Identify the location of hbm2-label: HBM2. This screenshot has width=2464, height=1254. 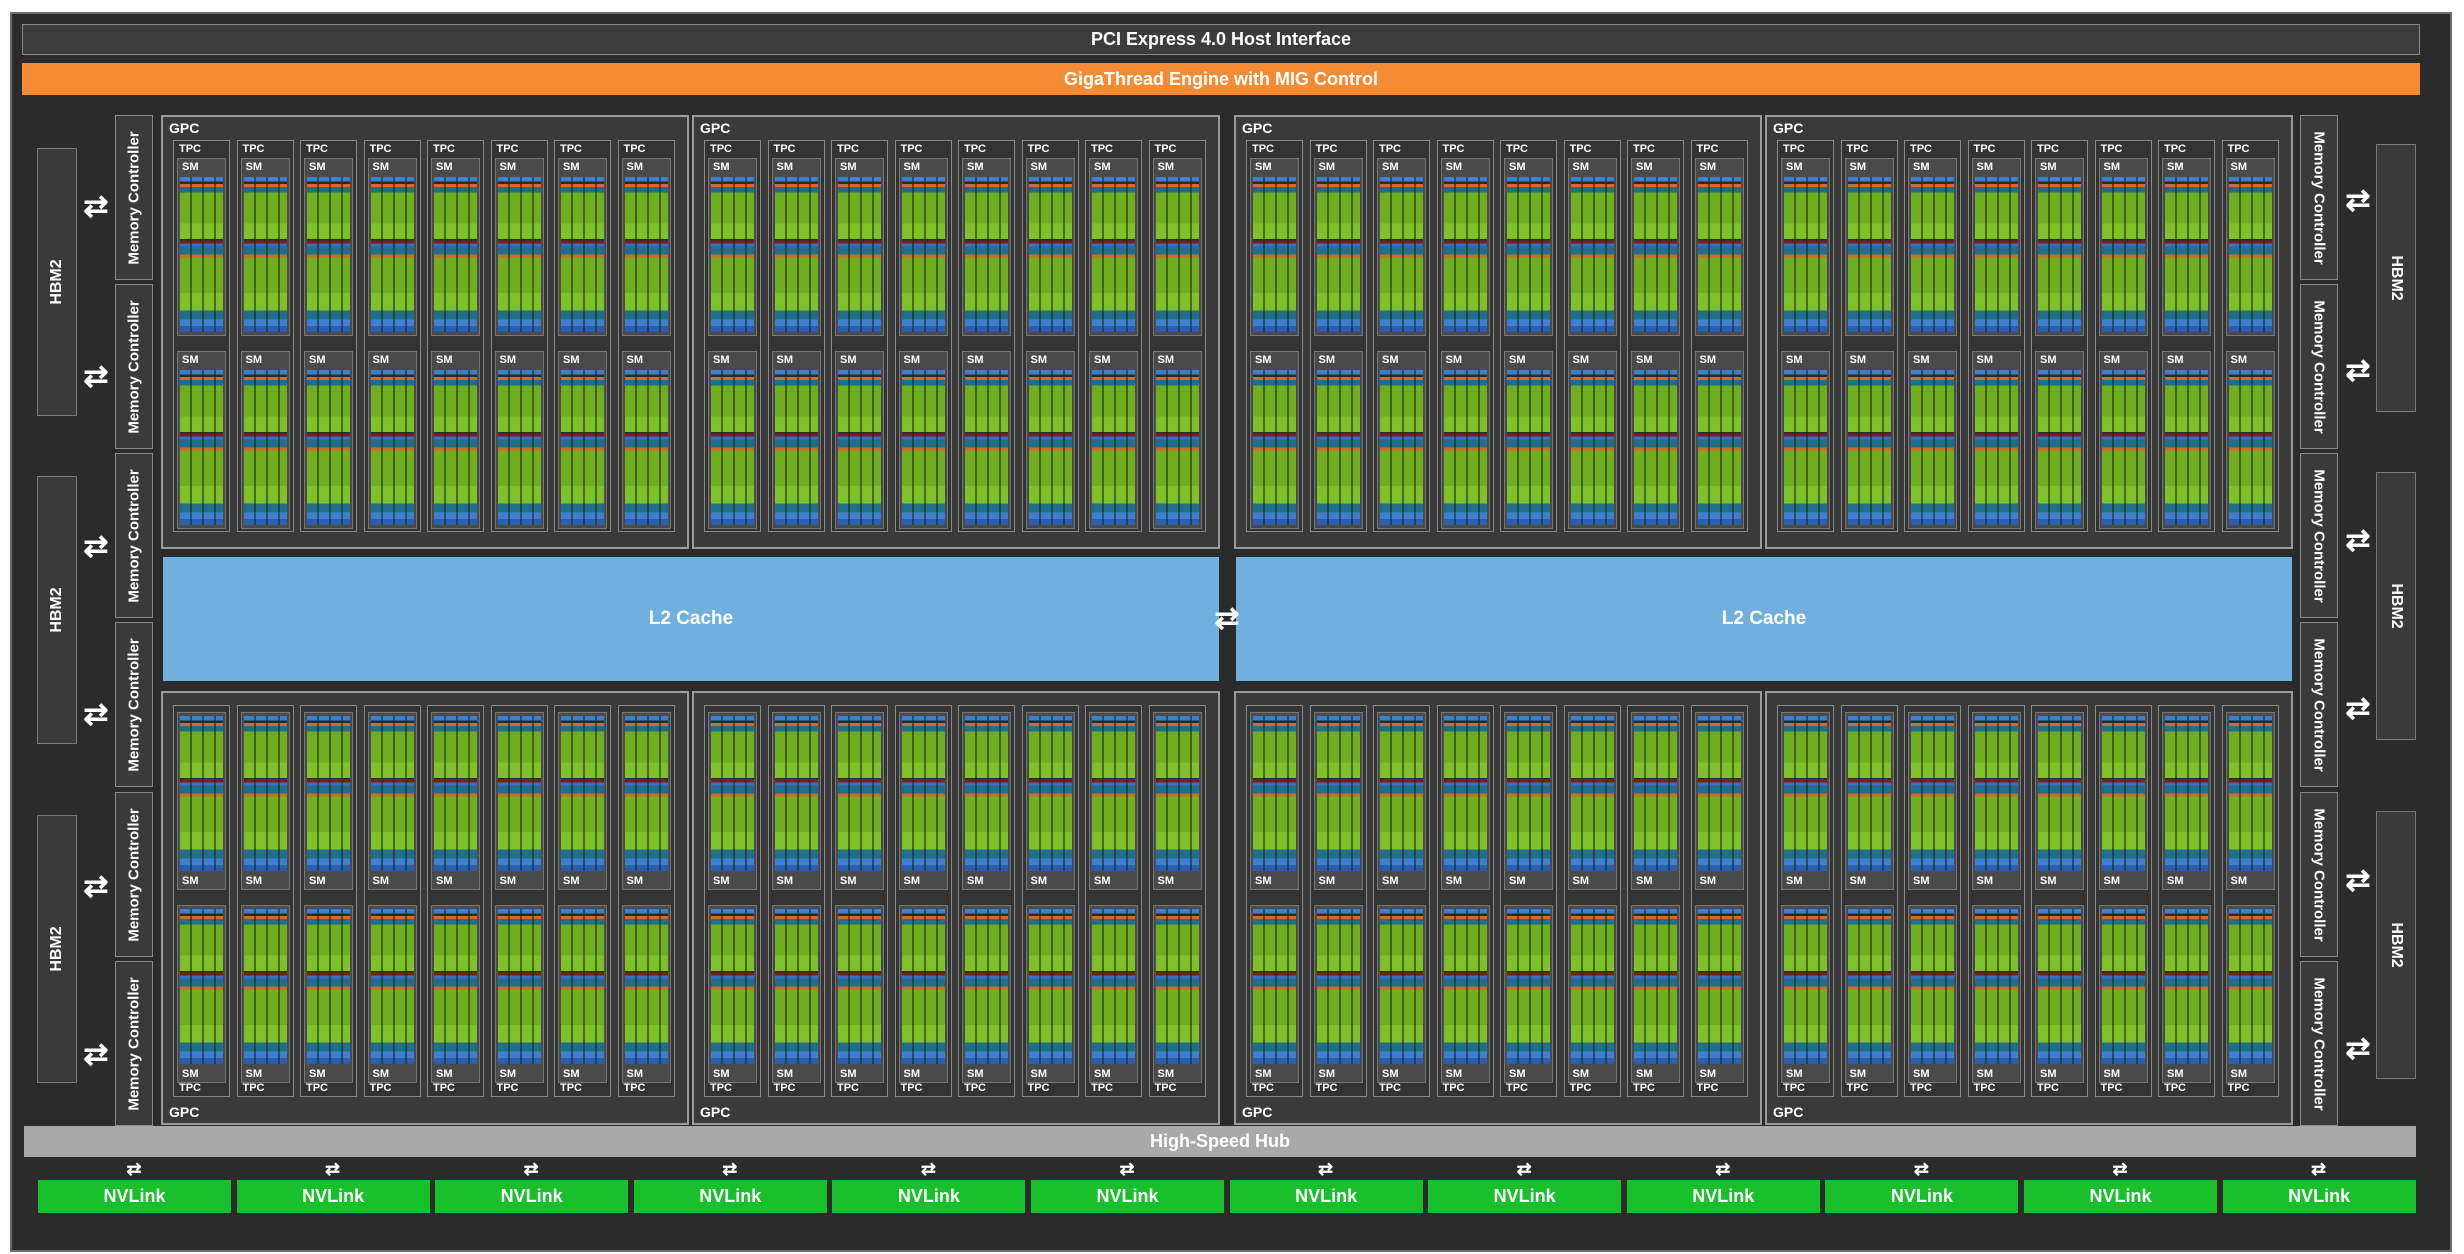
(56, 610).